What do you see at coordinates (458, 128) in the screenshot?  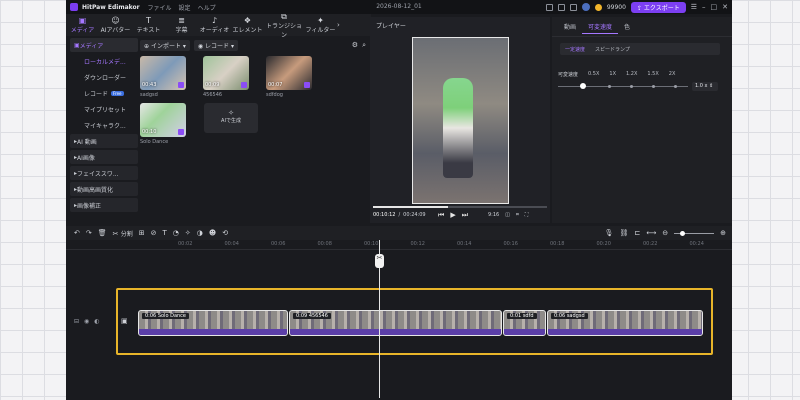 I see `video-subject` at bounding box center [458, 128].